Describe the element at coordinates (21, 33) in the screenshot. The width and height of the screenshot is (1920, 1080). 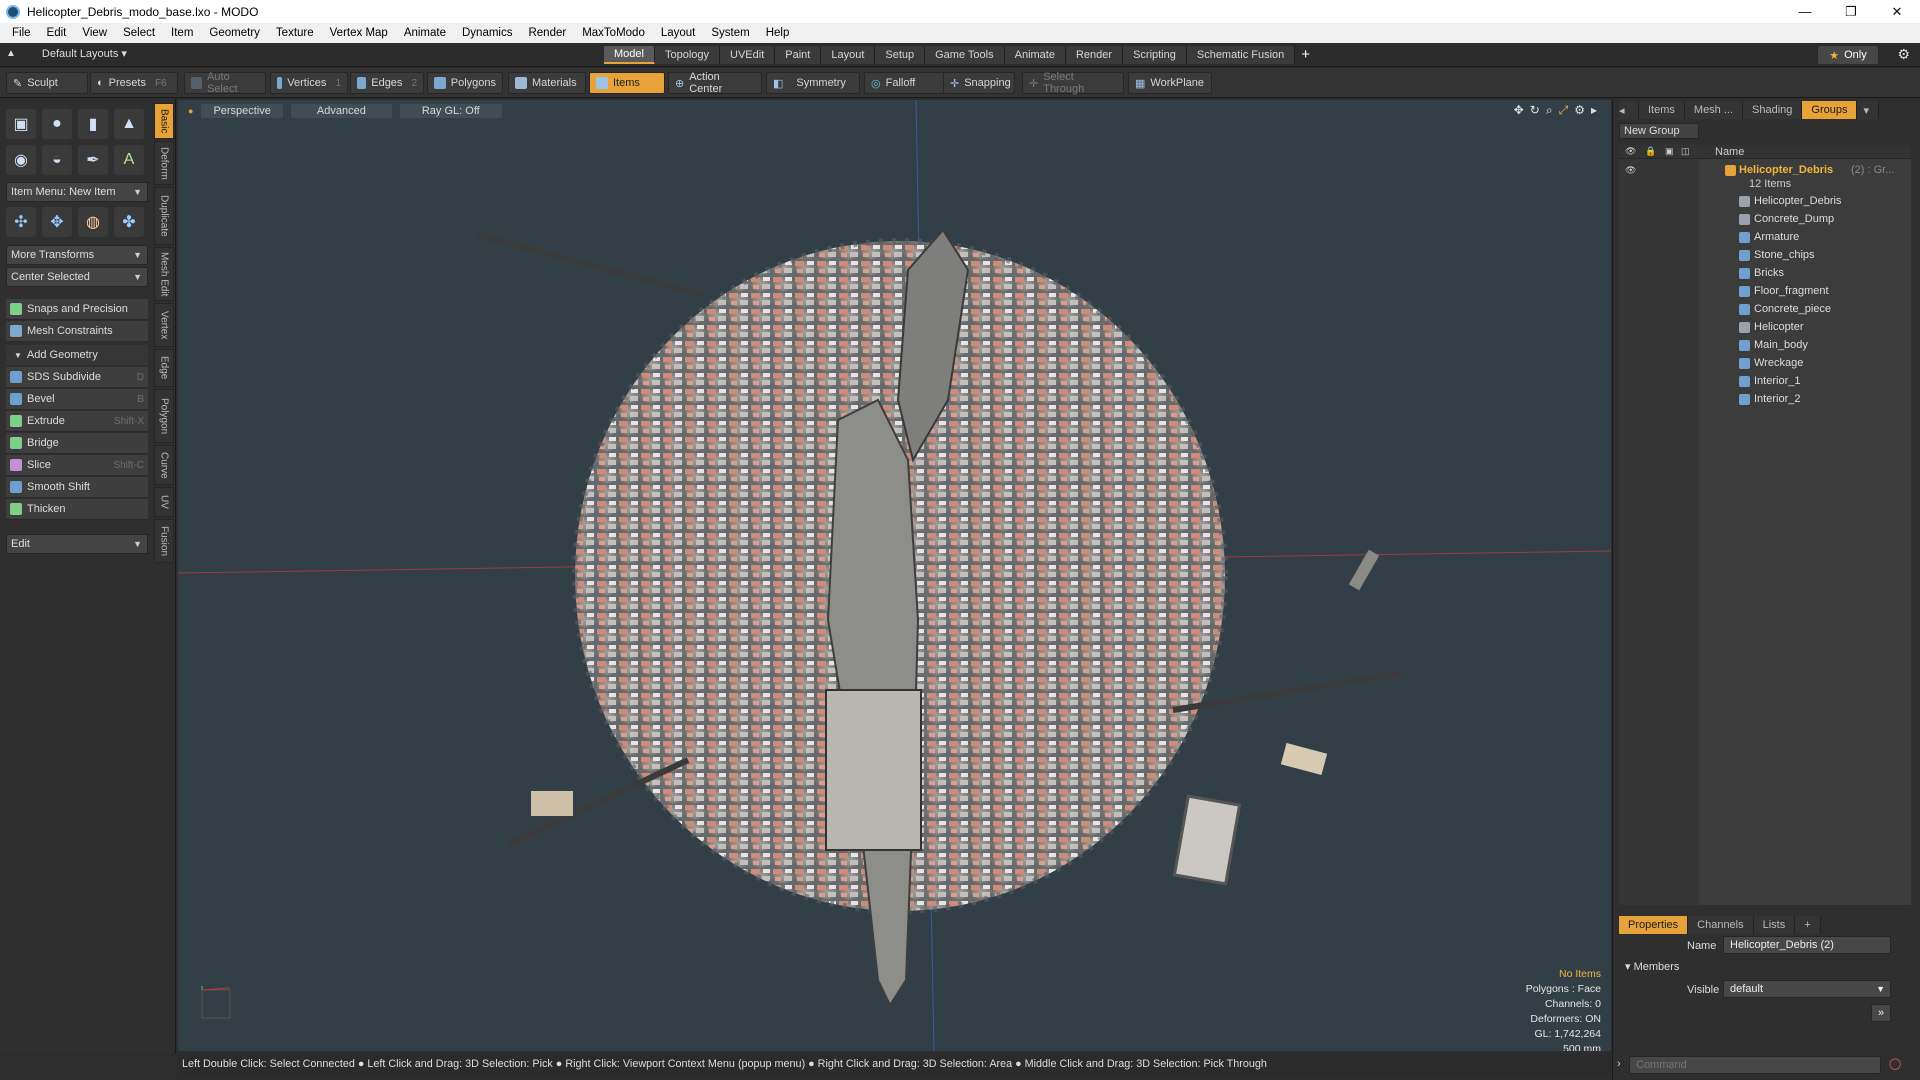
I see `menu-file: File` at that location.